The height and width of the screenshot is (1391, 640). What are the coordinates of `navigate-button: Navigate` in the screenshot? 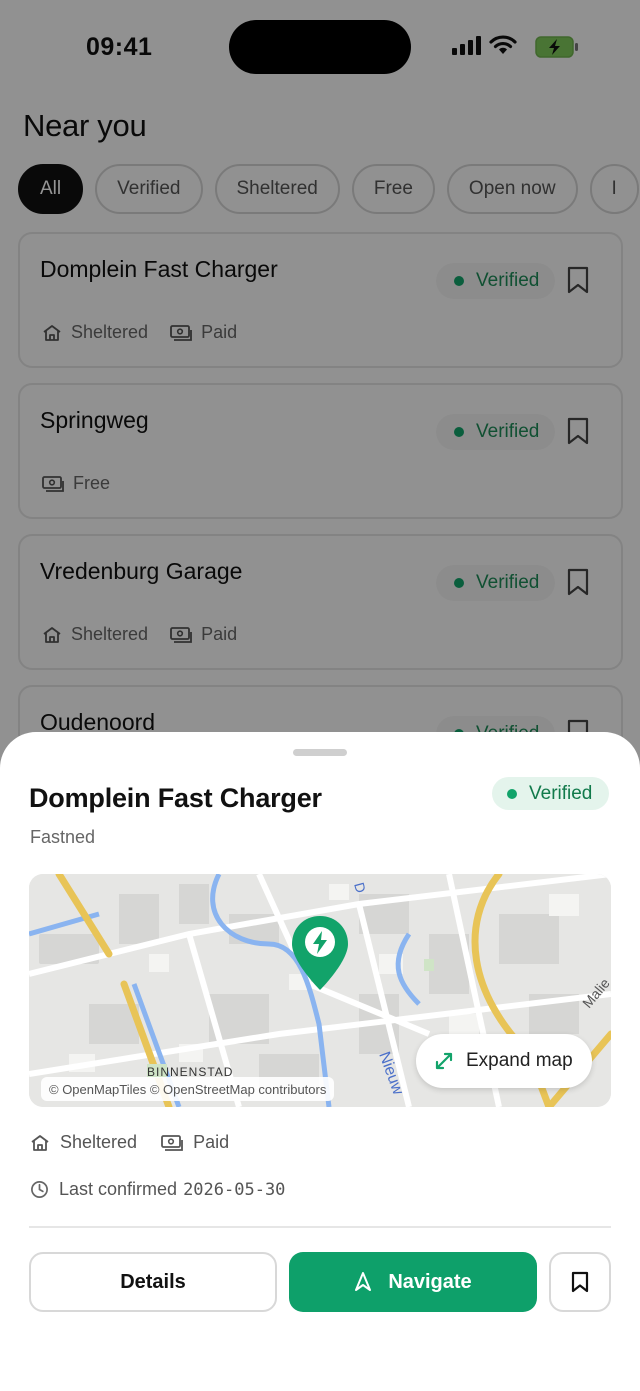 It's located at (413, 1282).